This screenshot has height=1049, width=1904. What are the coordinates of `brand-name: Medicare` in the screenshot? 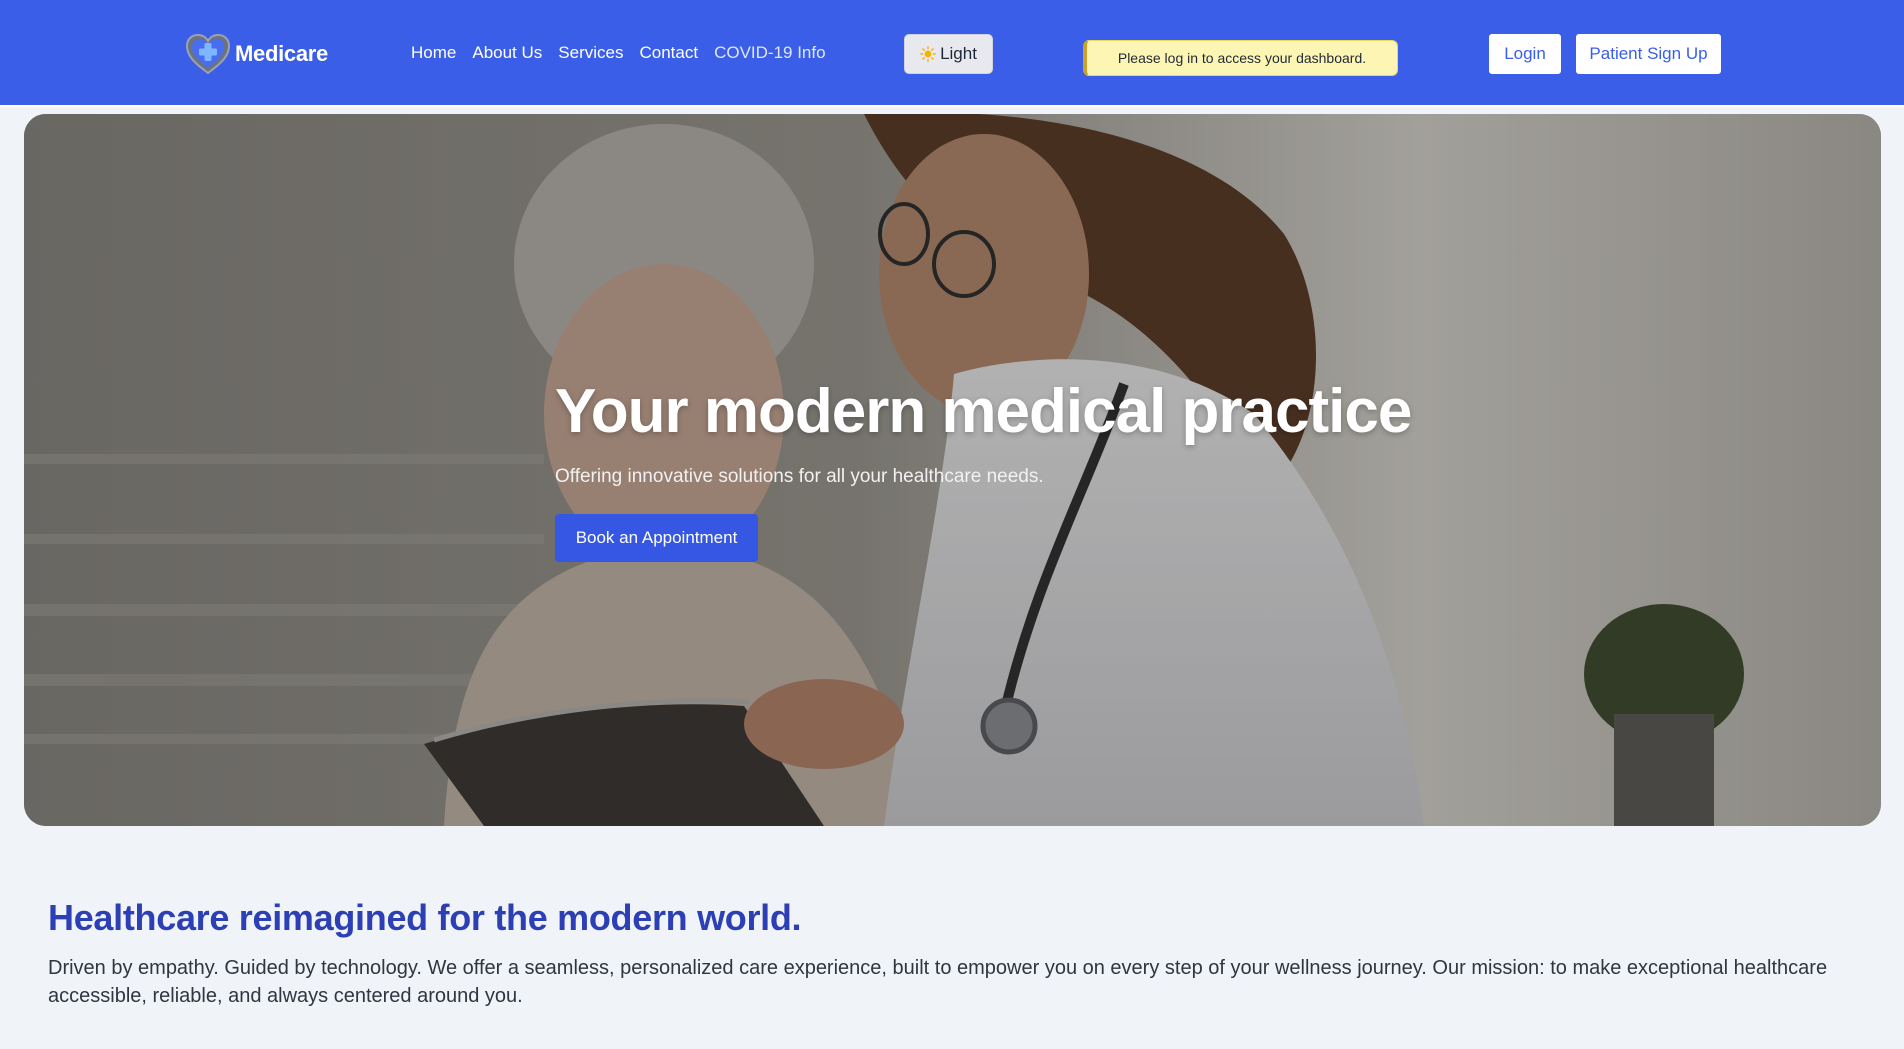 It's located at (281, 53).